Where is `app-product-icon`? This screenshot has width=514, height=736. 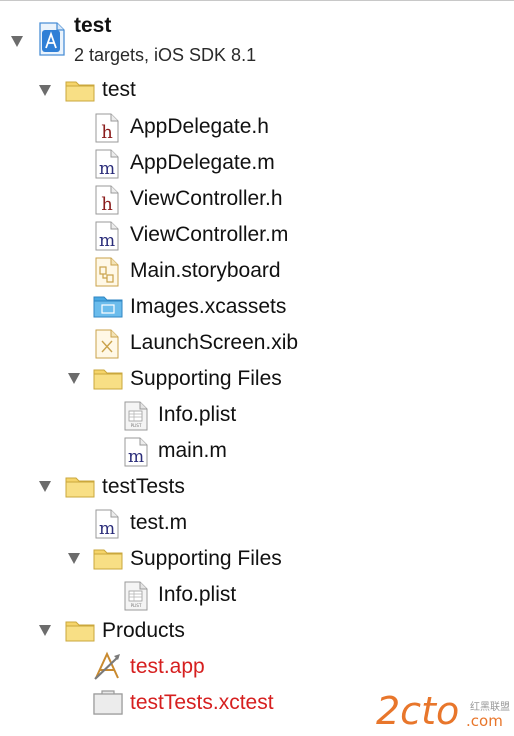
app-product-icon is located at coordinates (107, 665).